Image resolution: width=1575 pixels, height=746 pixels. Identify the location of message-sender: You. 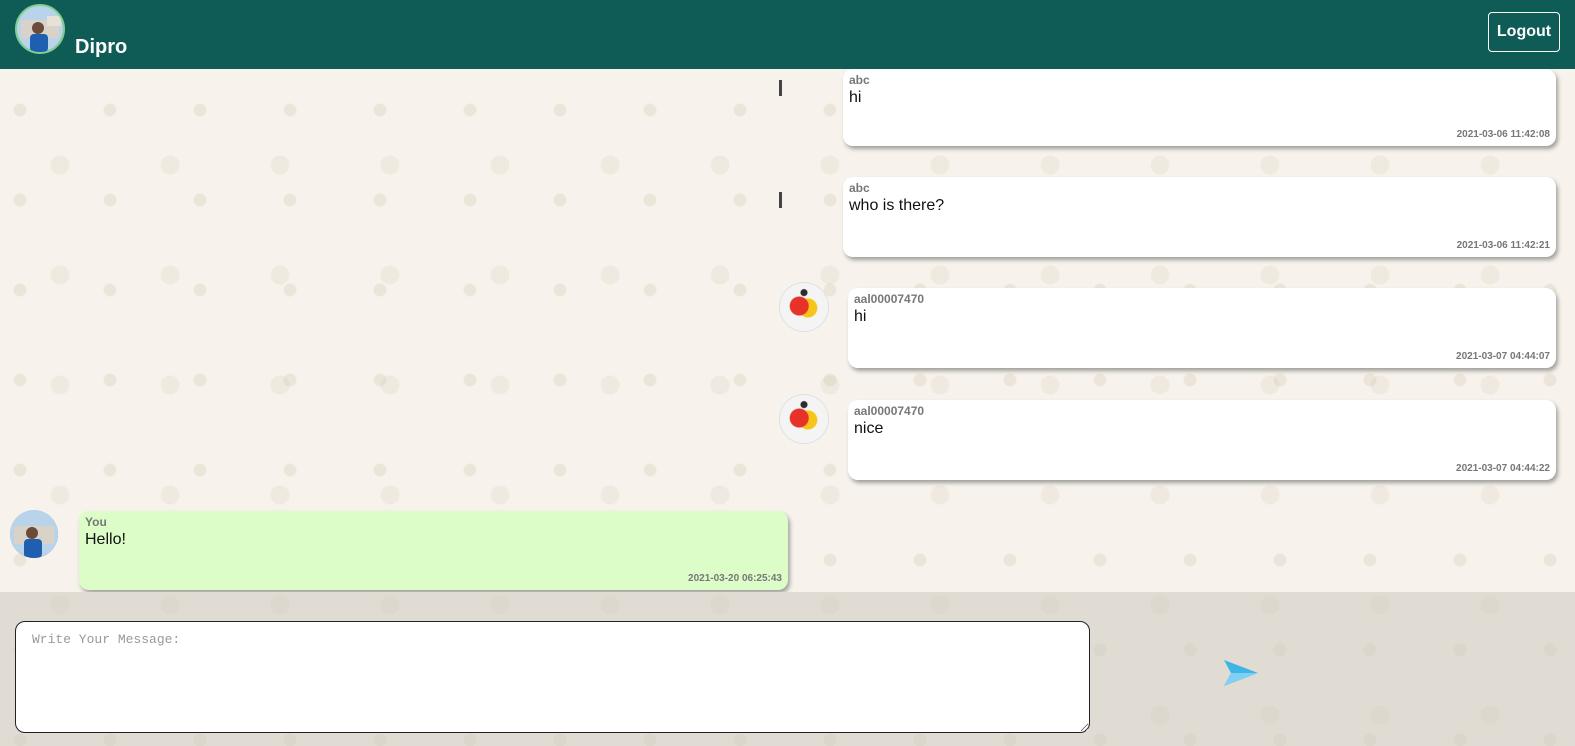
(96, 522).